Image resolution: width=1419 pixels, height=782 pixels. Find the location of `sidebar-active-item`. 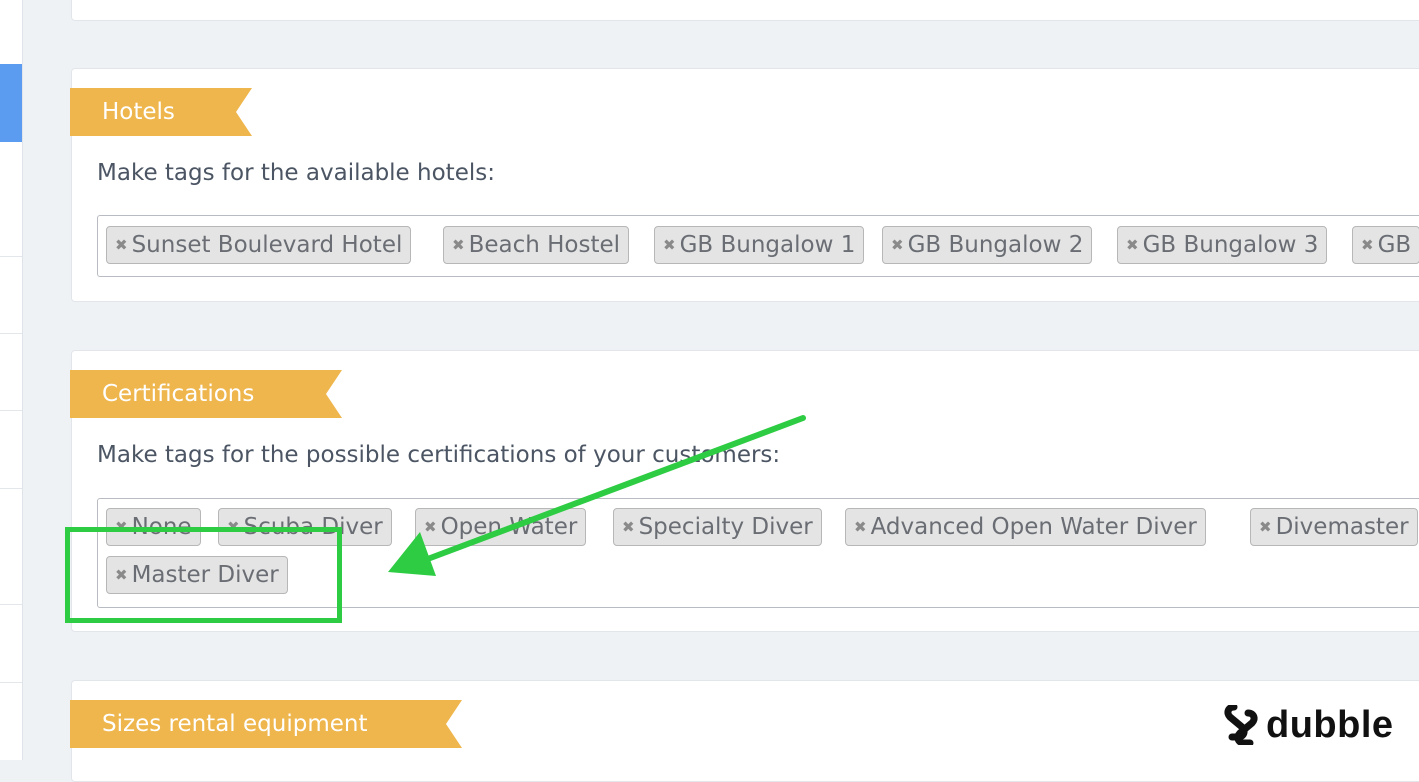

sidebar-active-item is located at coordinates (11, 103).